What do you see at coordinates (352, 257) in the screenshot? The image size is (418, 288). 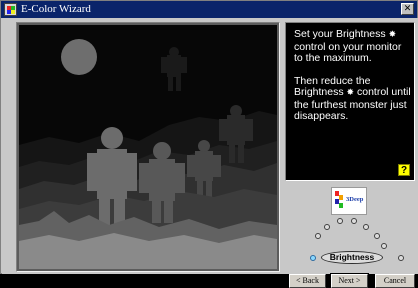 I see `brightness-control-label: Brightness` at bounding box center [352, 257].